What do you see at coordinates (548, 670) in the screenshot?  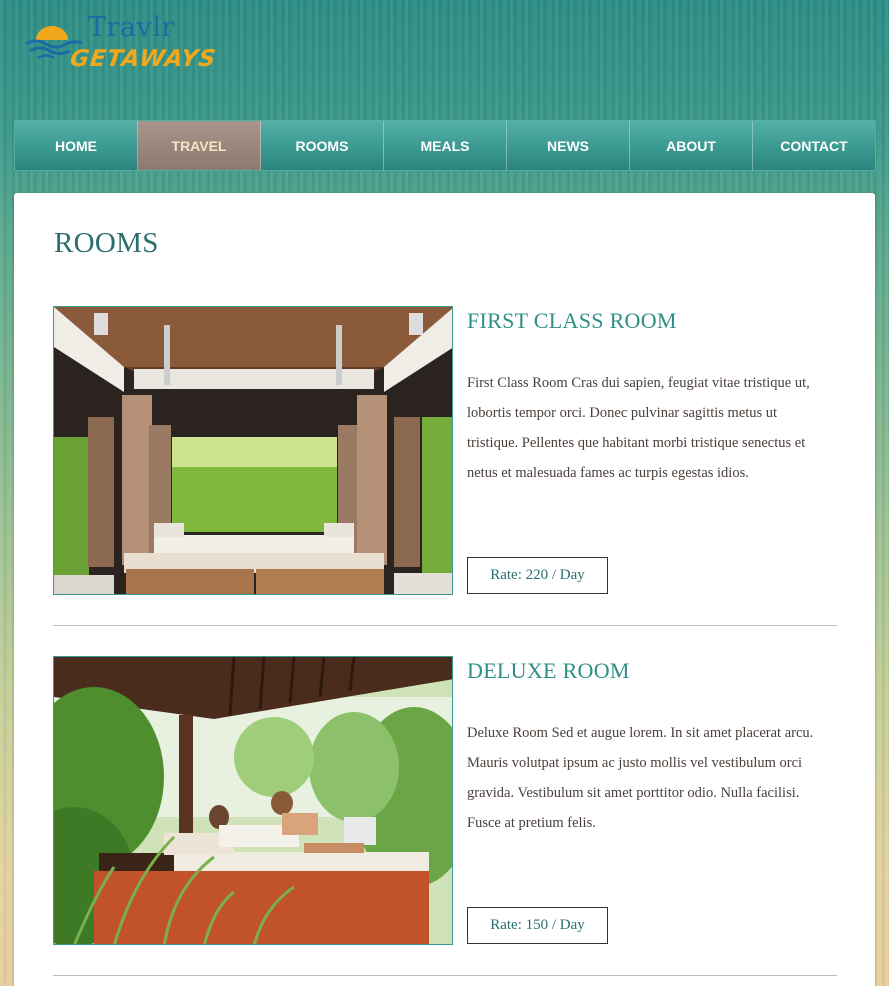 I see `room-title: DELUXE ROOM` at bounding box center [548, 670].